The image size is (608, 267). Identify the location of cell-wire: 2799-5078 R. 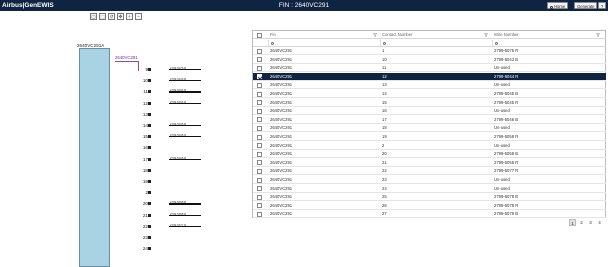
(506, 205).